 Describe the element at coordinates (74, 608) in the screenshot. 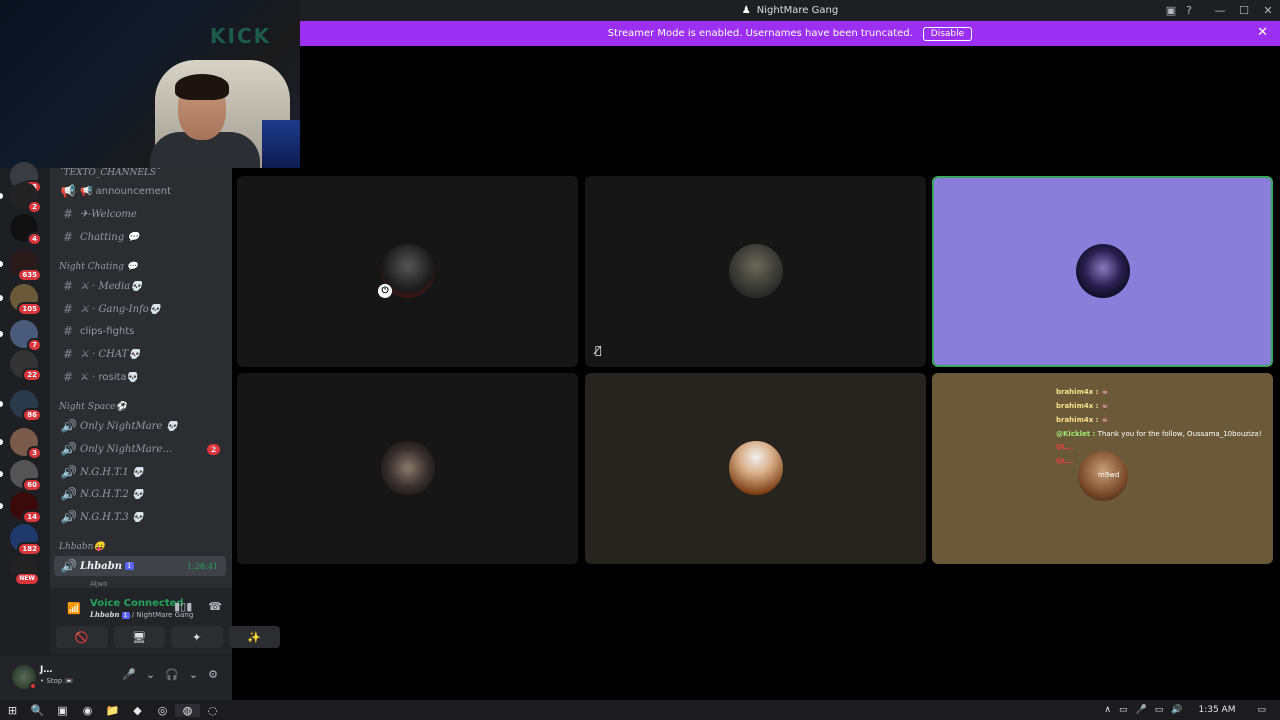

I see `signal-icon: 📶` at that location.